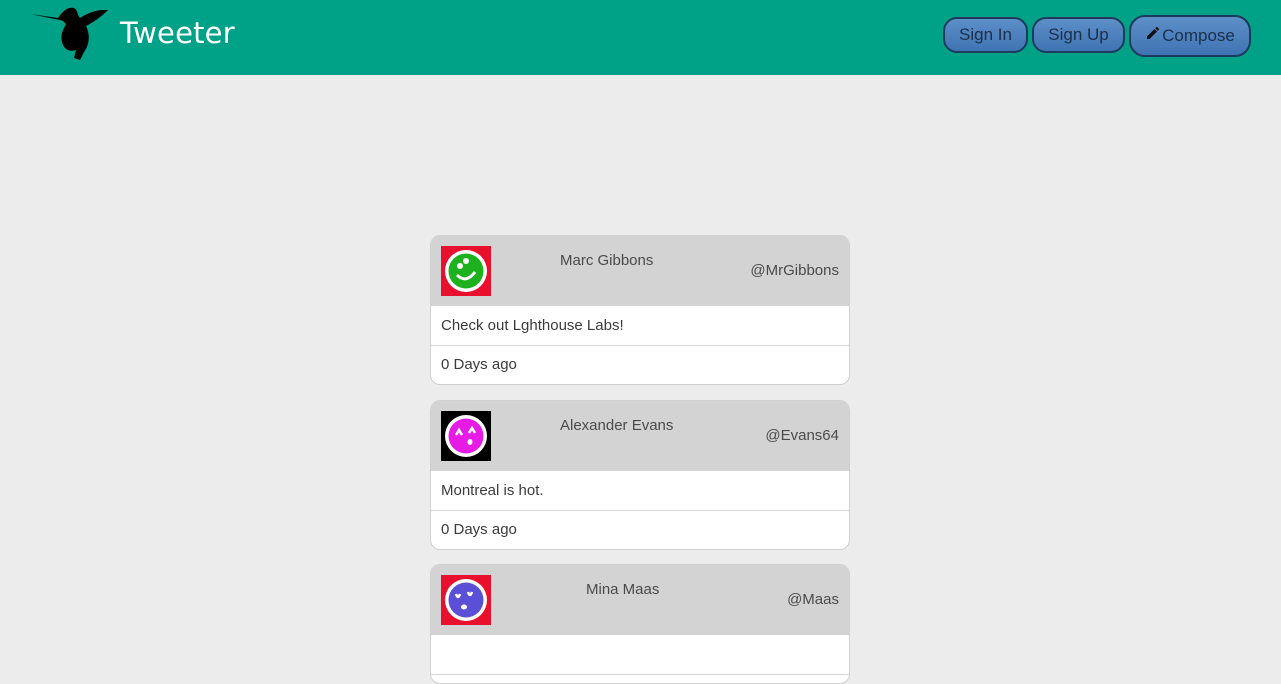 The width and height of the screenshot is (1281, 684). Describe the element at coordinates (640, 655) in the screenshot. I see `tweet-content` at that location.